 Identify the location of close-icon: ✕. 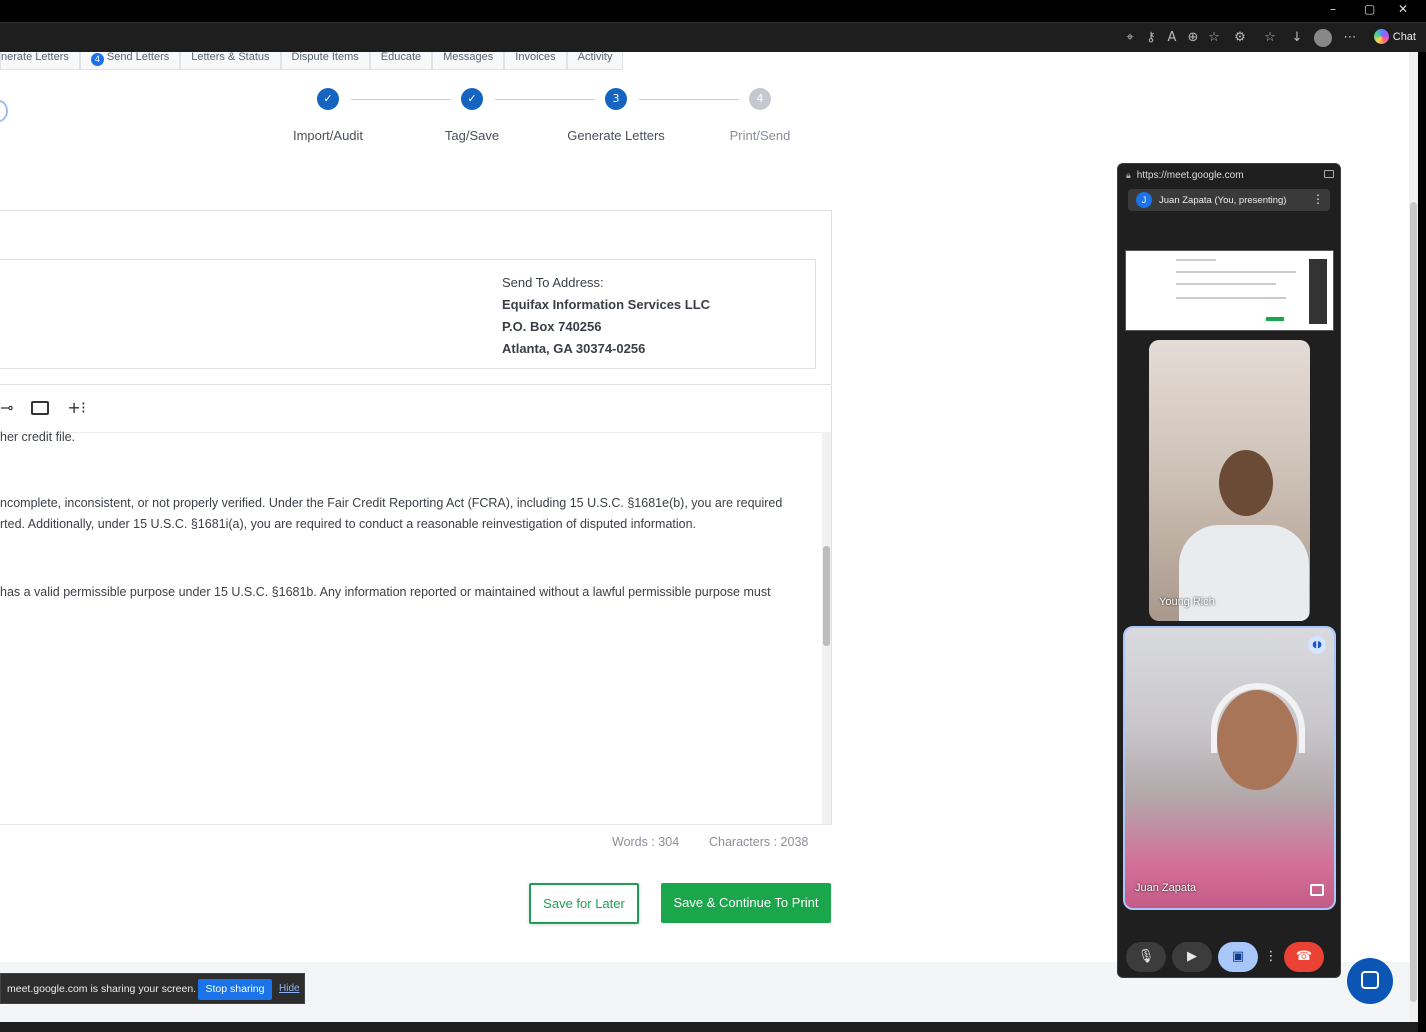
(1403, 9).